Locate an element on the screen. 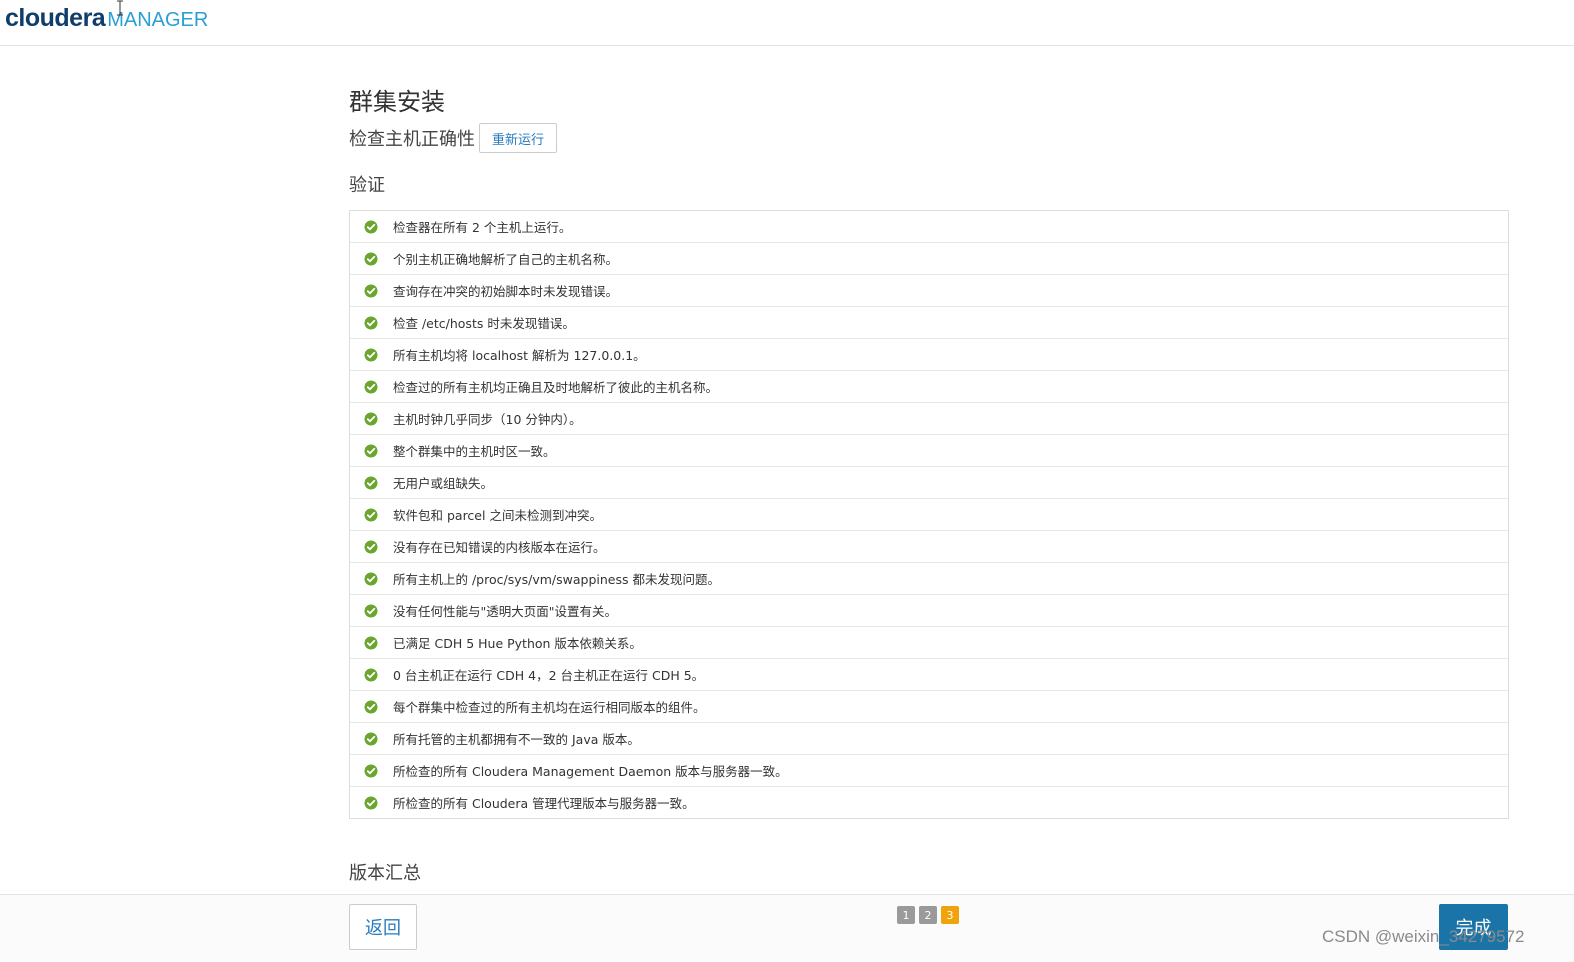  list-item: 所有托管的主机都拥有不一致的 Java 版本。 is located at coordinates (929, 739).